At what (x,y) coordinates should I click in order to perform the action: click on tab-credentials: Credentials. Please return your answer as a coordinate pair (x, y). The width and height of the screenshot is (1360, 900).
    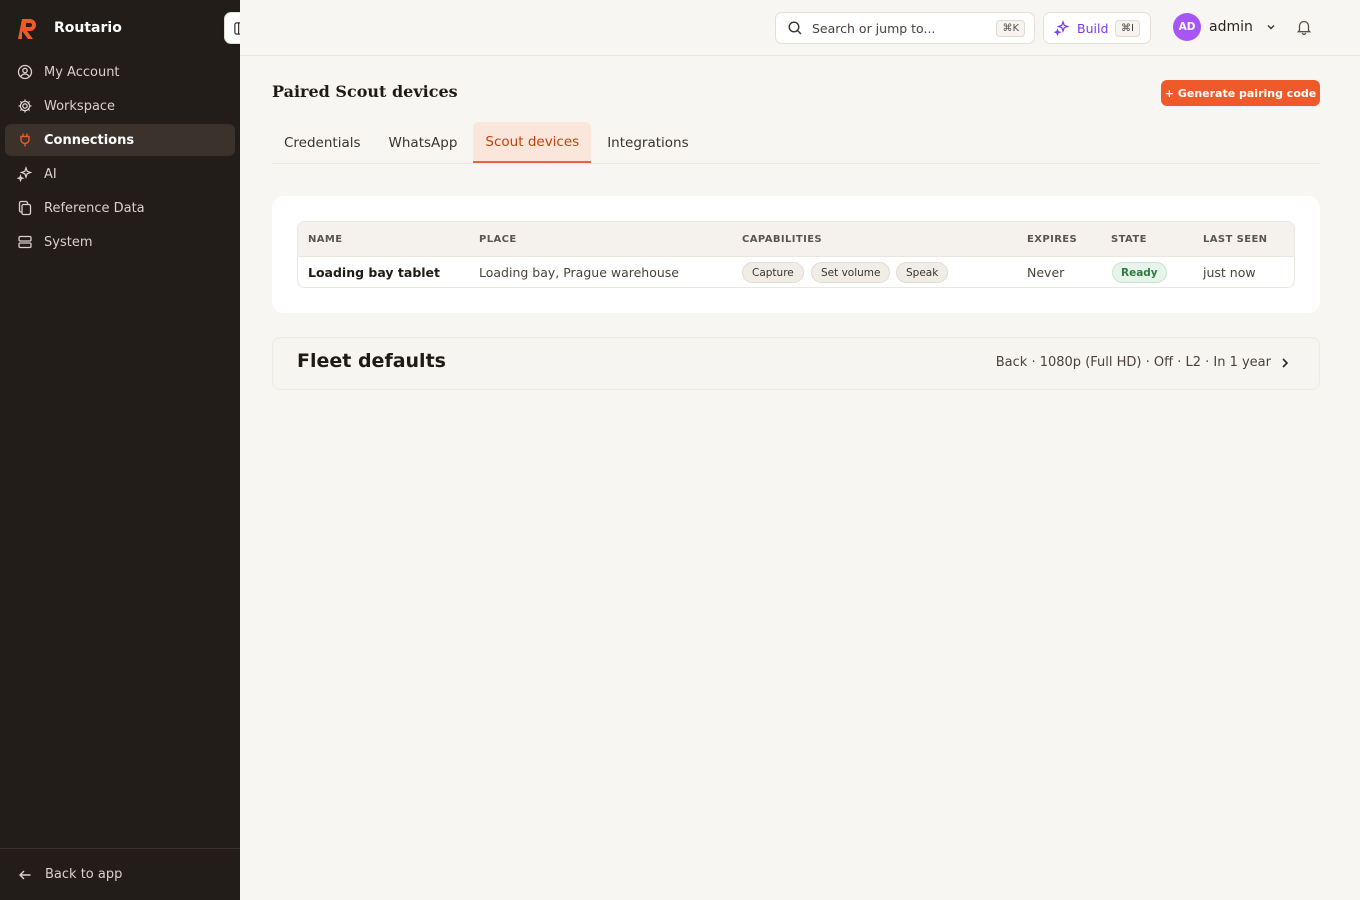
    Looking at the image, I should click on (322, 142).